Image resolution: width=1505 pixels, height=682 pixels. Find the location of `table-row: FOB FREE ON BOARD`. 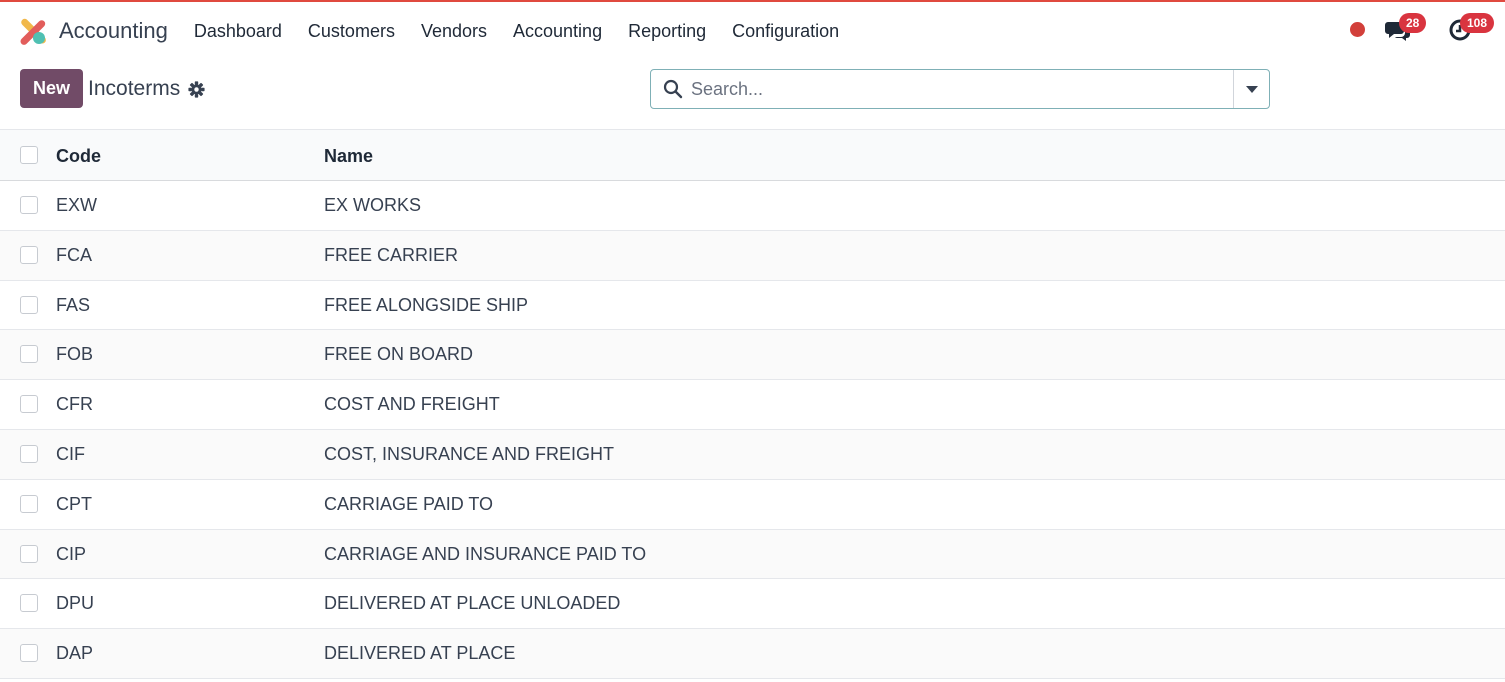

table-row: FOB FREE ON BOARD is located at coordinates (752, 355).